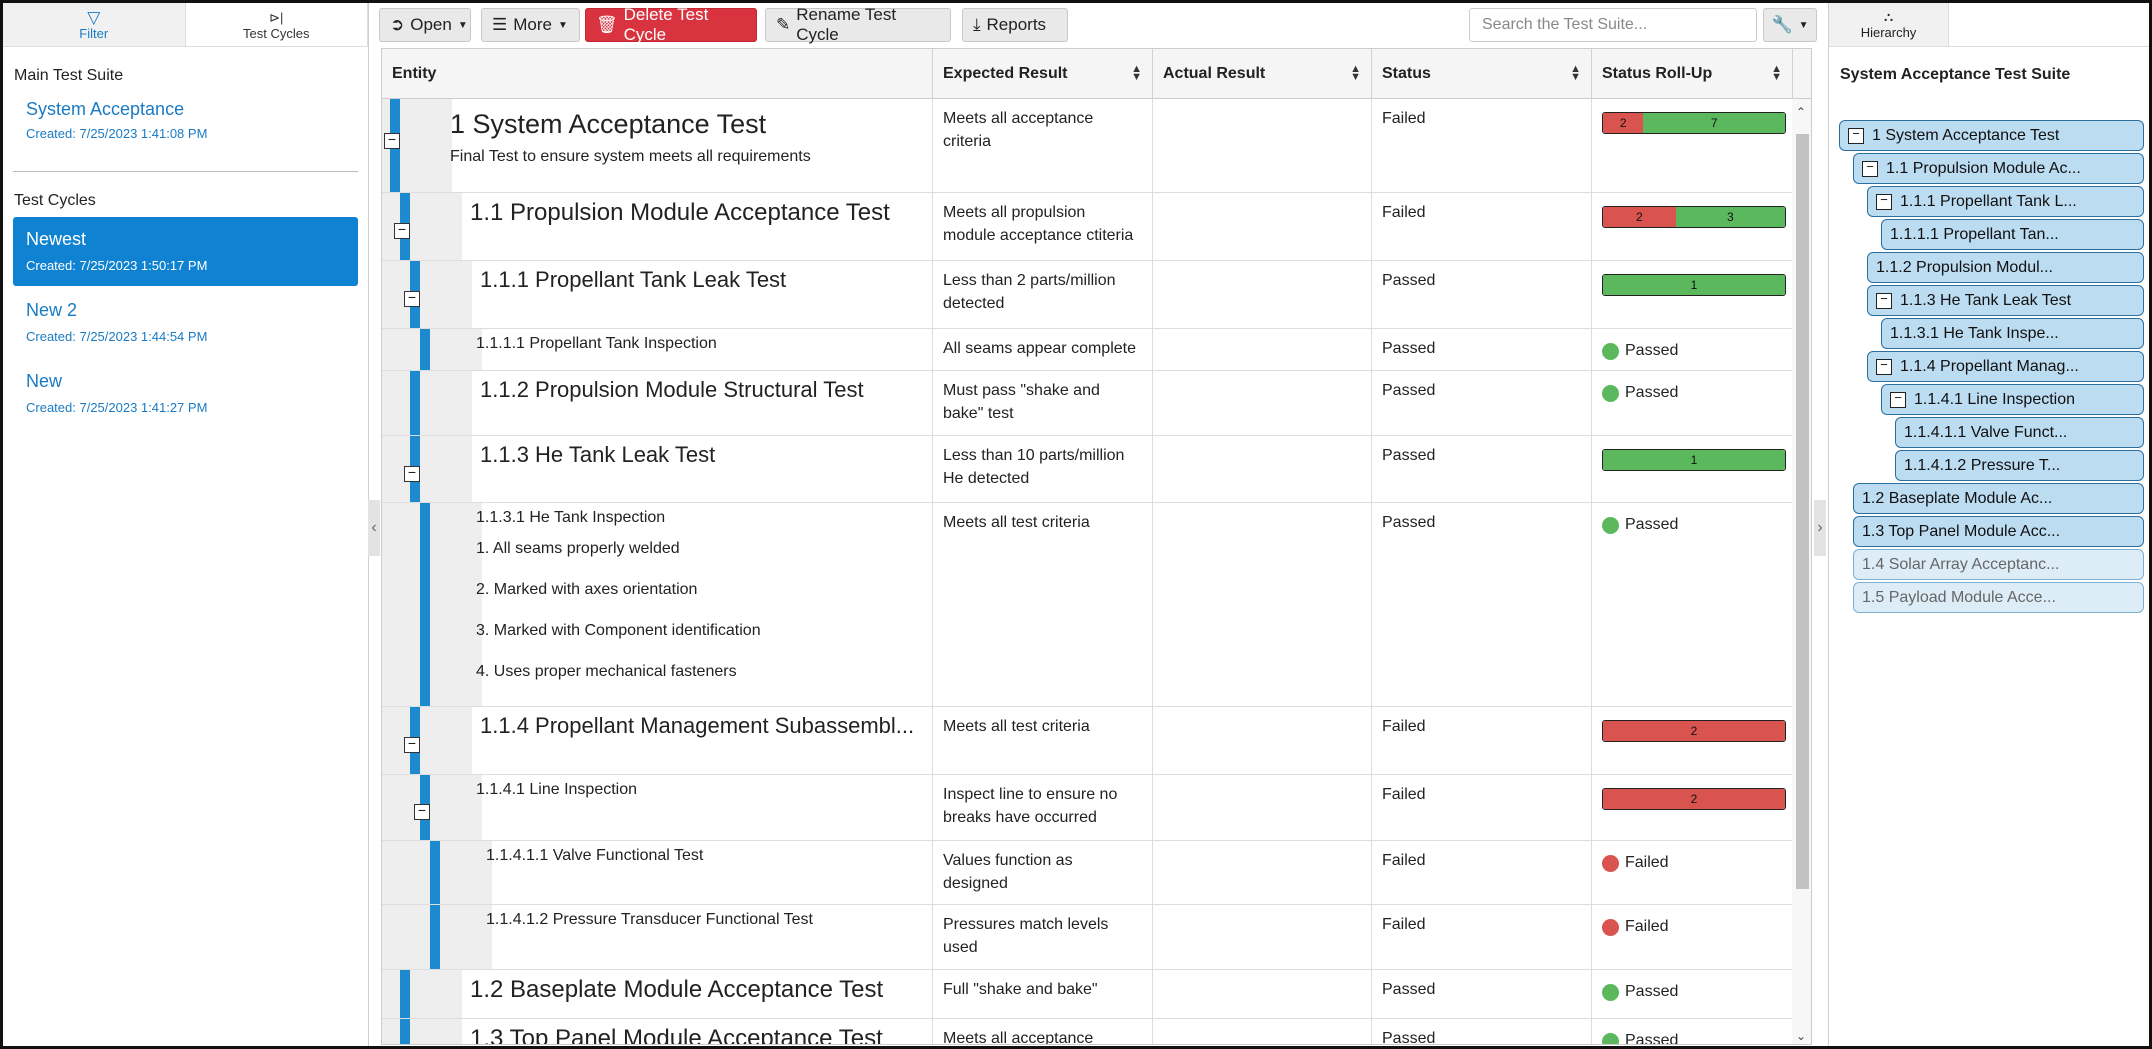 The height and width of the screenshot is (1049, 2152). I want to click on test-step: 2. Marked with axes orientation, so click(587, 589).